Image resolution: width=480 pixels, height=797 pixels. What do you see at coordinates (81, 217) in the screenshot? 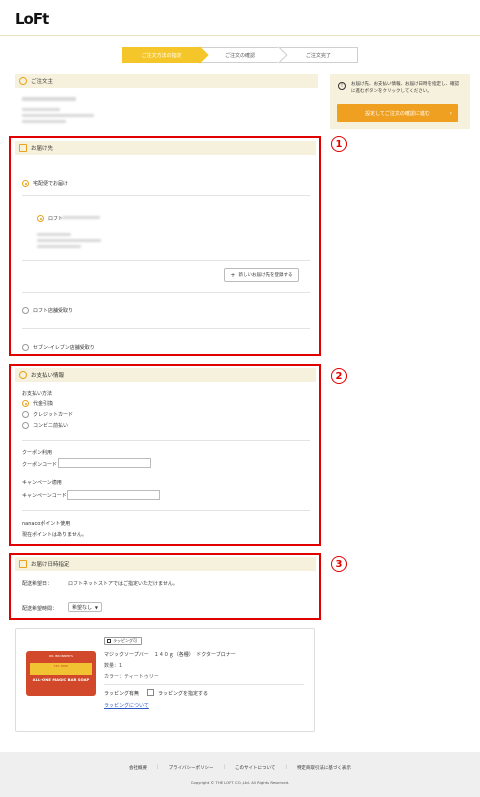
I see `address-name-redacted` at bounding box center [81, 217].